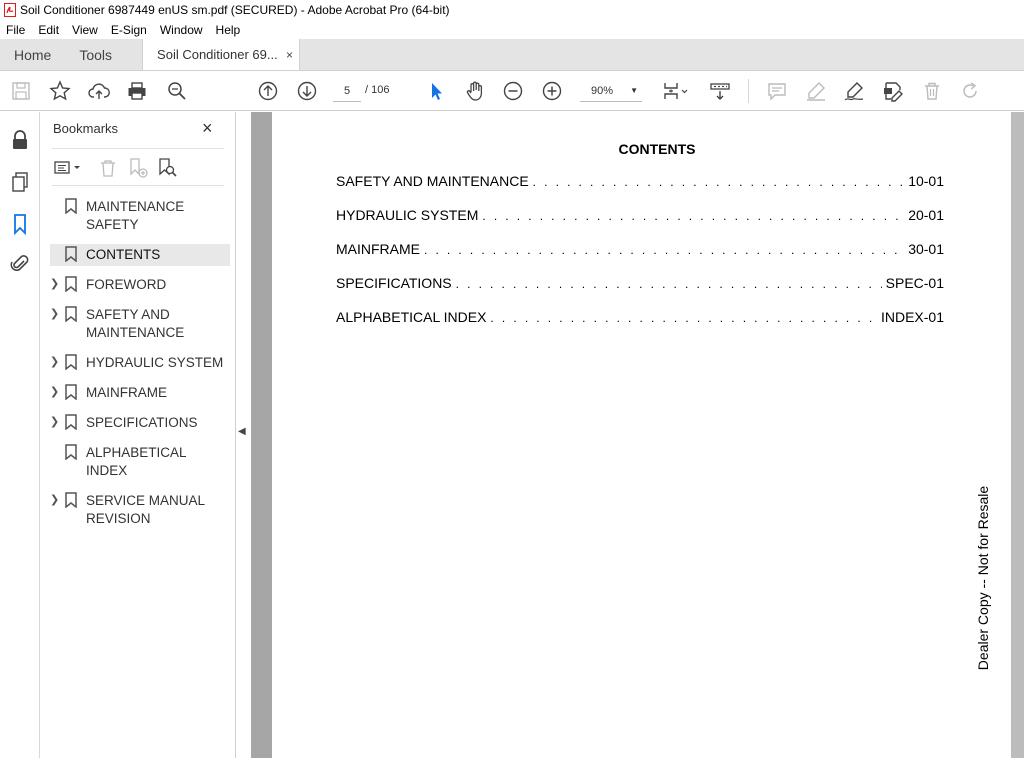 The height and width of the screenshot is (758, 1024). I want to click on star-icon, so click(60, 91).